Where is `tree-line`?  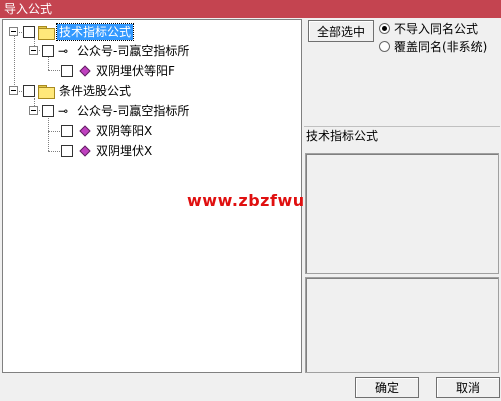 tree-line is located at coordinates (14, 61).